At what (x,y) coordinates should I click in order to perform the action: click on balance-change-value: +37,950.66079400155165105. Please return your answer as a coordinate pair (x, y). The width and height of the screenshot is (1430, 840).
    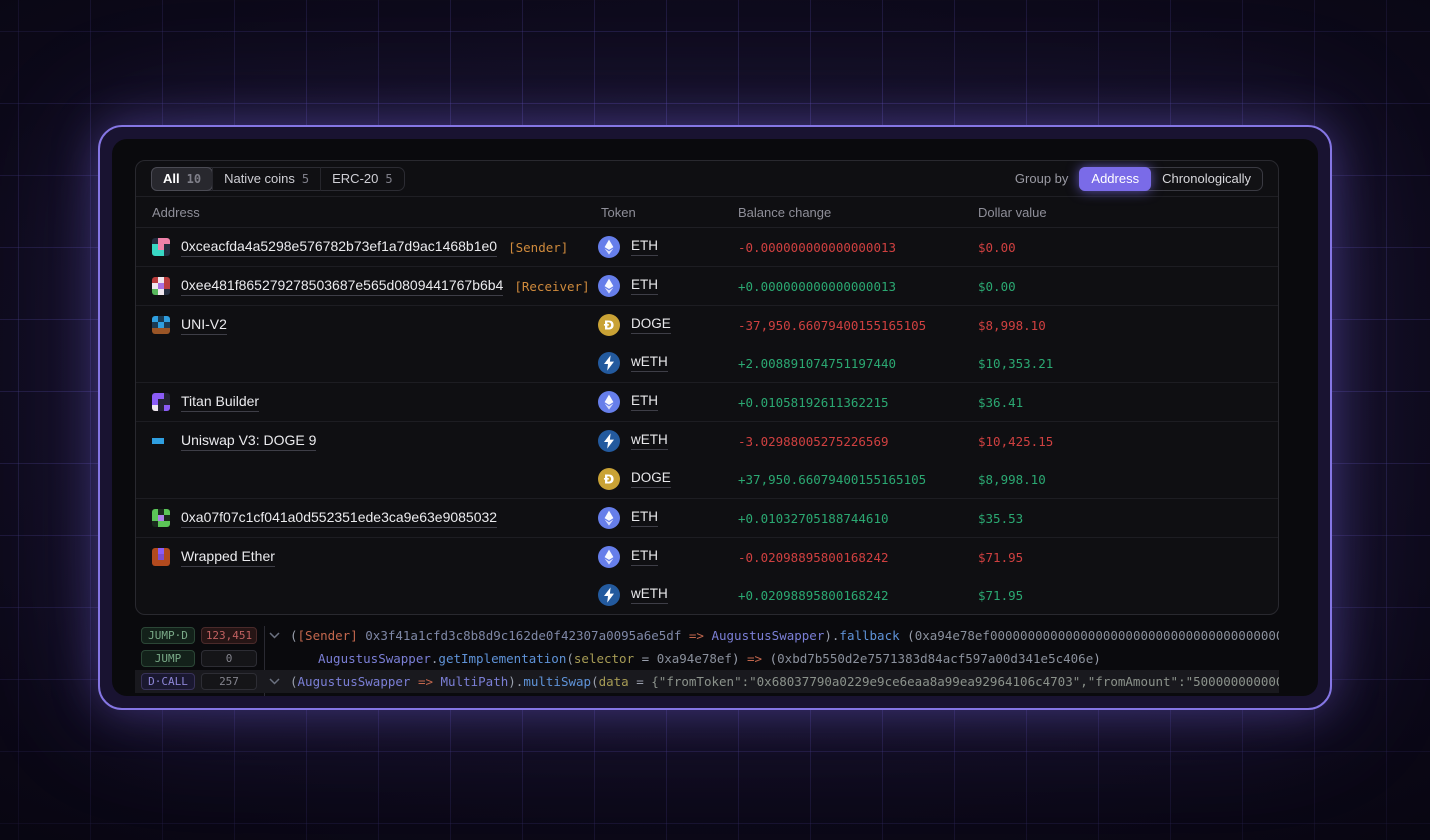
    Looking at the image, I should click on (832, 479).